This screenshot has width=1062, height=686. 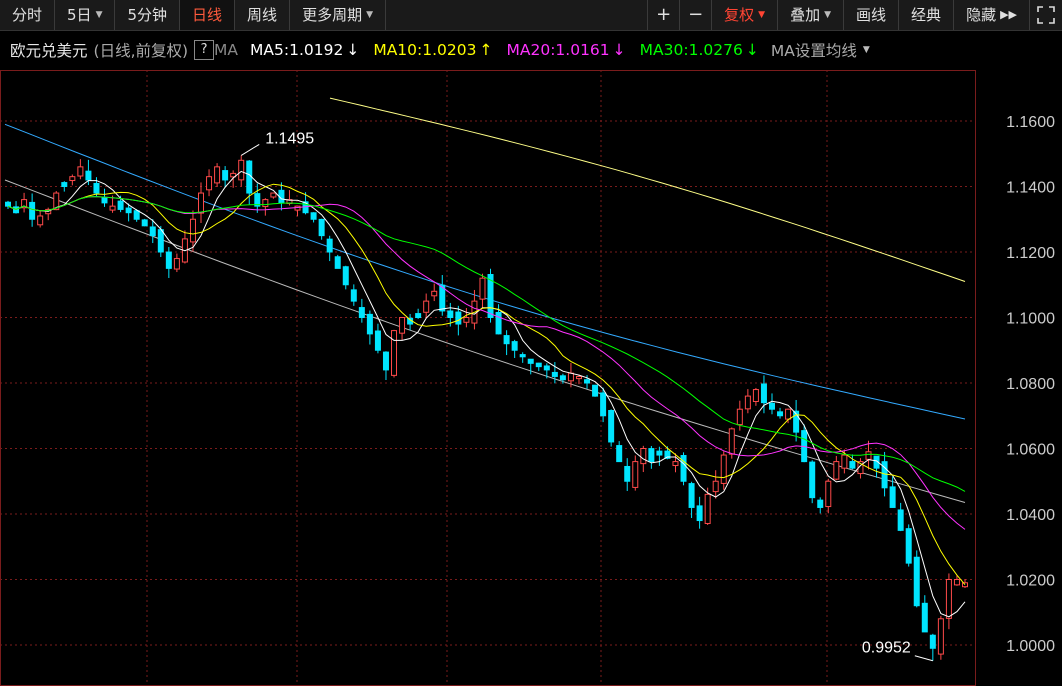 What do you see at coordinates (886, 648) in the screenshot?
I see `low-annotation: 0.9952` at bounding box center [886, 648].